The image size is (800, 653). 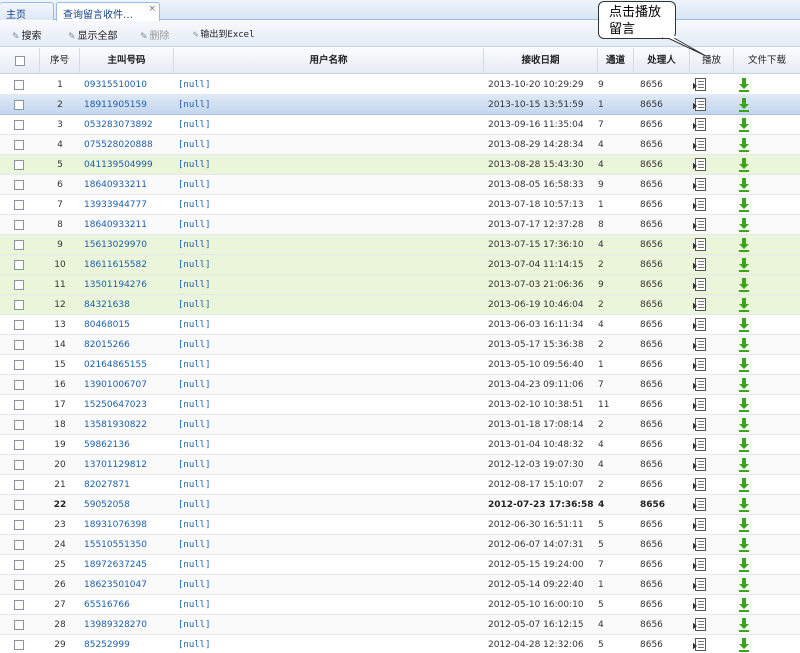 I want to click on export-excel-button: ✎ 输出到Excel, so click(x=224, y=34).